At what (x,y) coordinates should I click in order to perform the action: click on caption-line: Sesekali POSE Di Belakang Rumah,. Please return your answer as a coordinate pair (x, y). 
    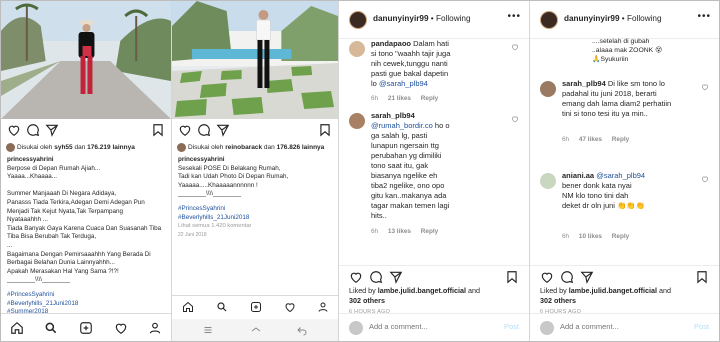
    Looking at the image, I should click on (229, 168).